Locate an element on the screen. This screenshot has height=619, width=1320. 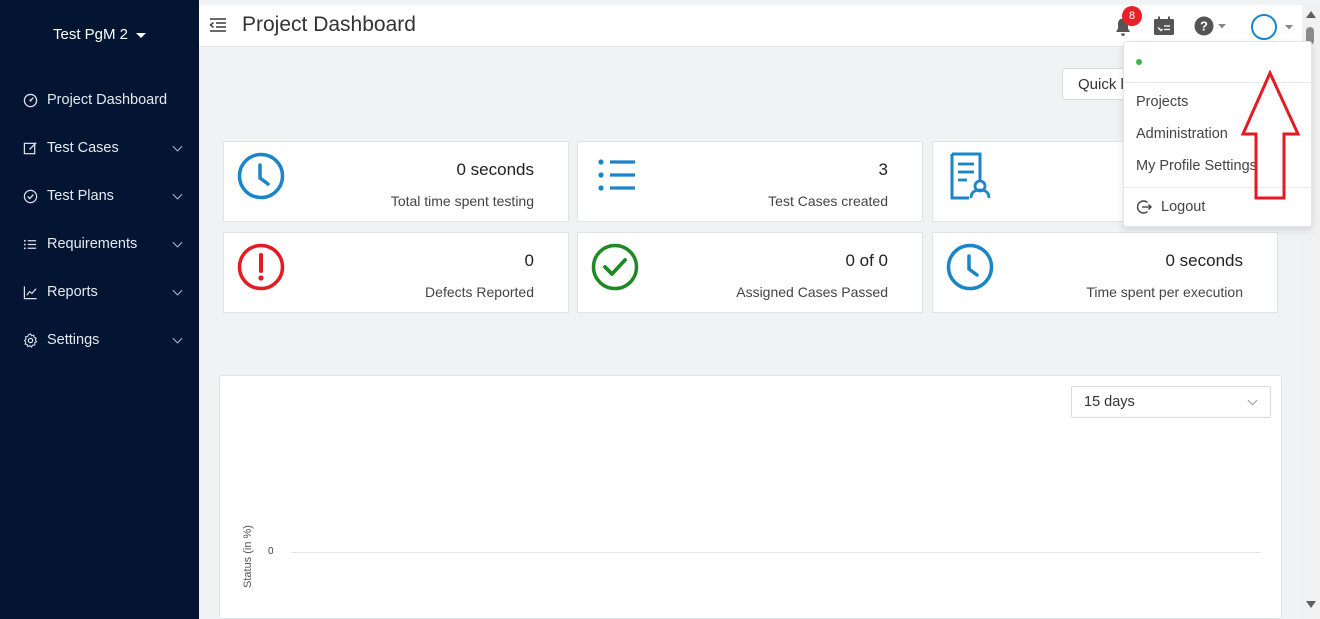
menu-item-logout: Logout is located at coordinates (1170, 207).